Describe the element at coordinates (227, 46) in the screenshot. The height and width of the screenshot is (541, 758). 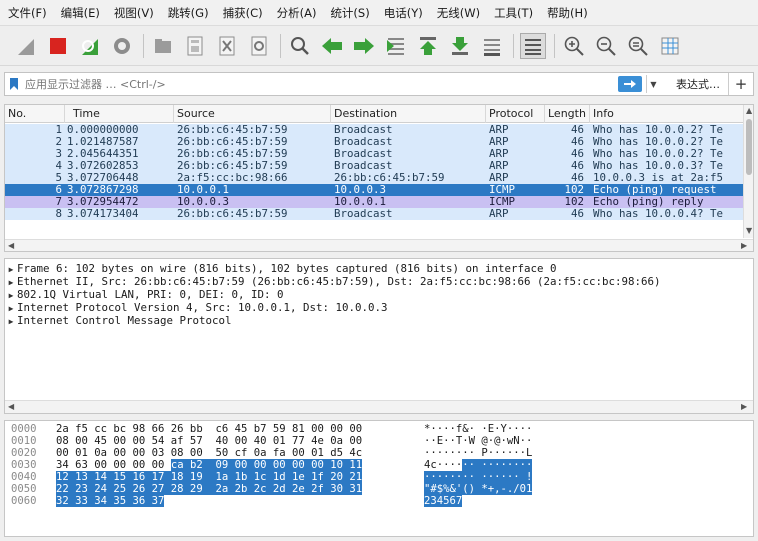
I see `close-file-icon` at that location.